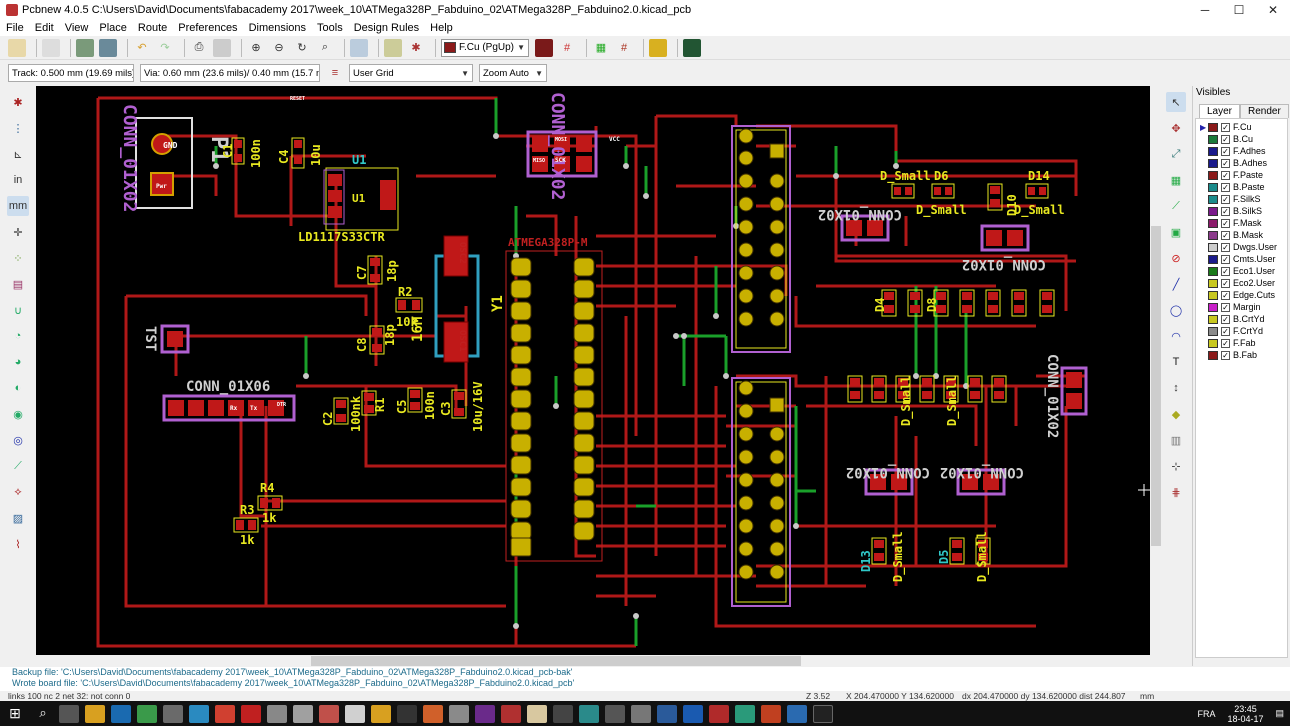 This screenshot has height=726, width=1290. Describe the element at coordinates (279, 48) in the screenshot. I see `zoom-out-icon: ⊖` at that location.